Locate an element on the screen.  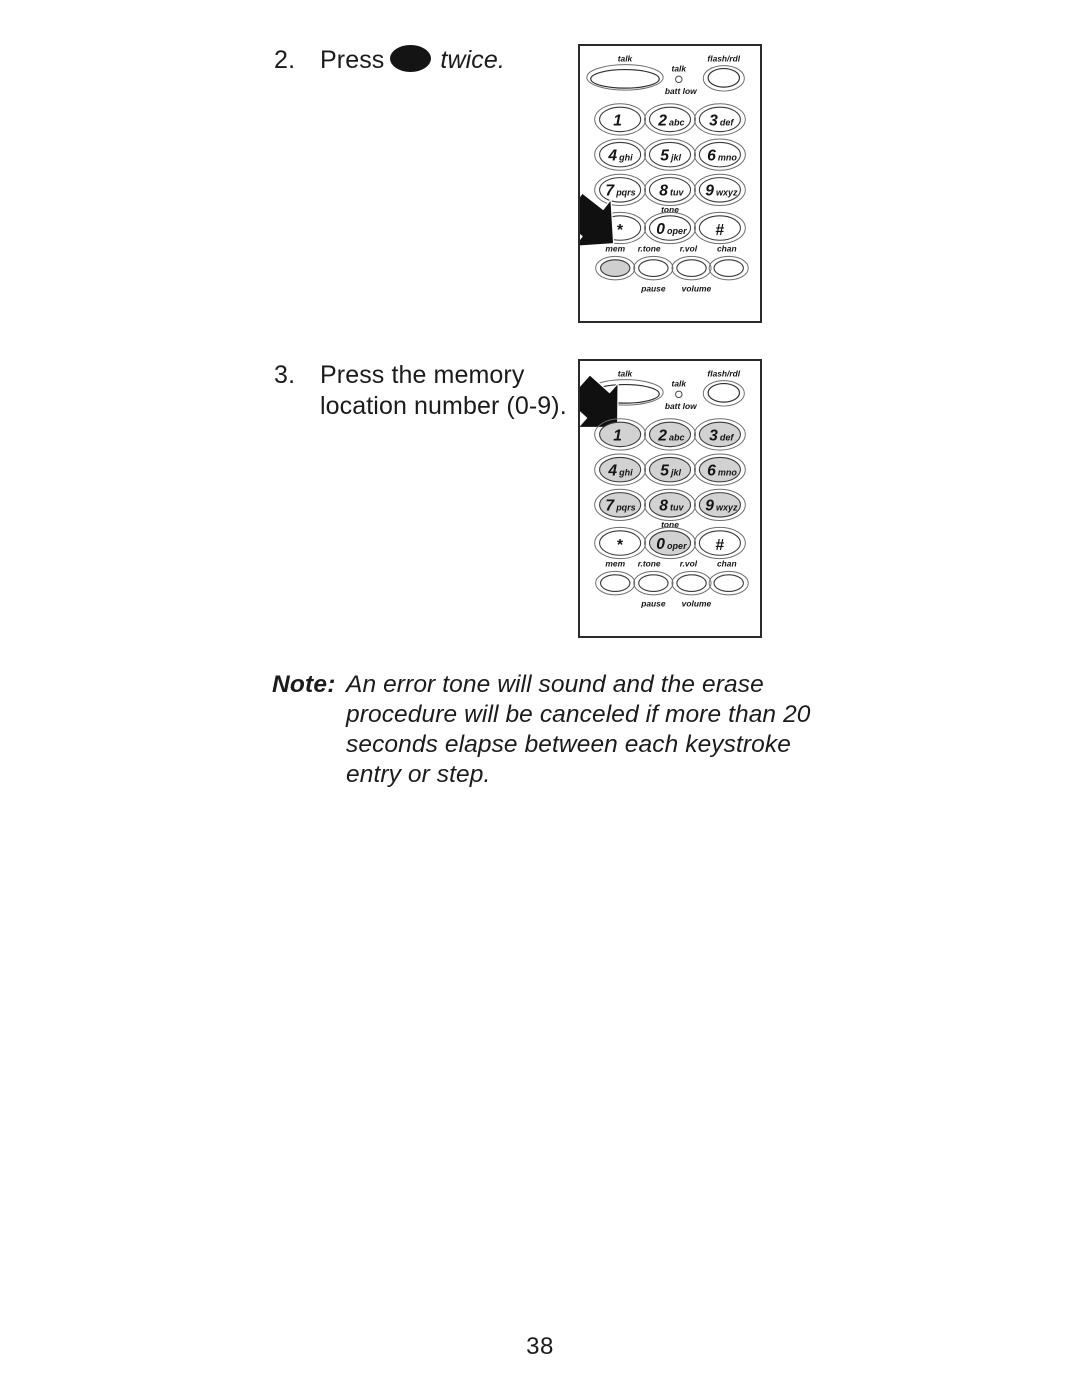
kp2-key-2-letters: abc is located at coordinates (677, 437).